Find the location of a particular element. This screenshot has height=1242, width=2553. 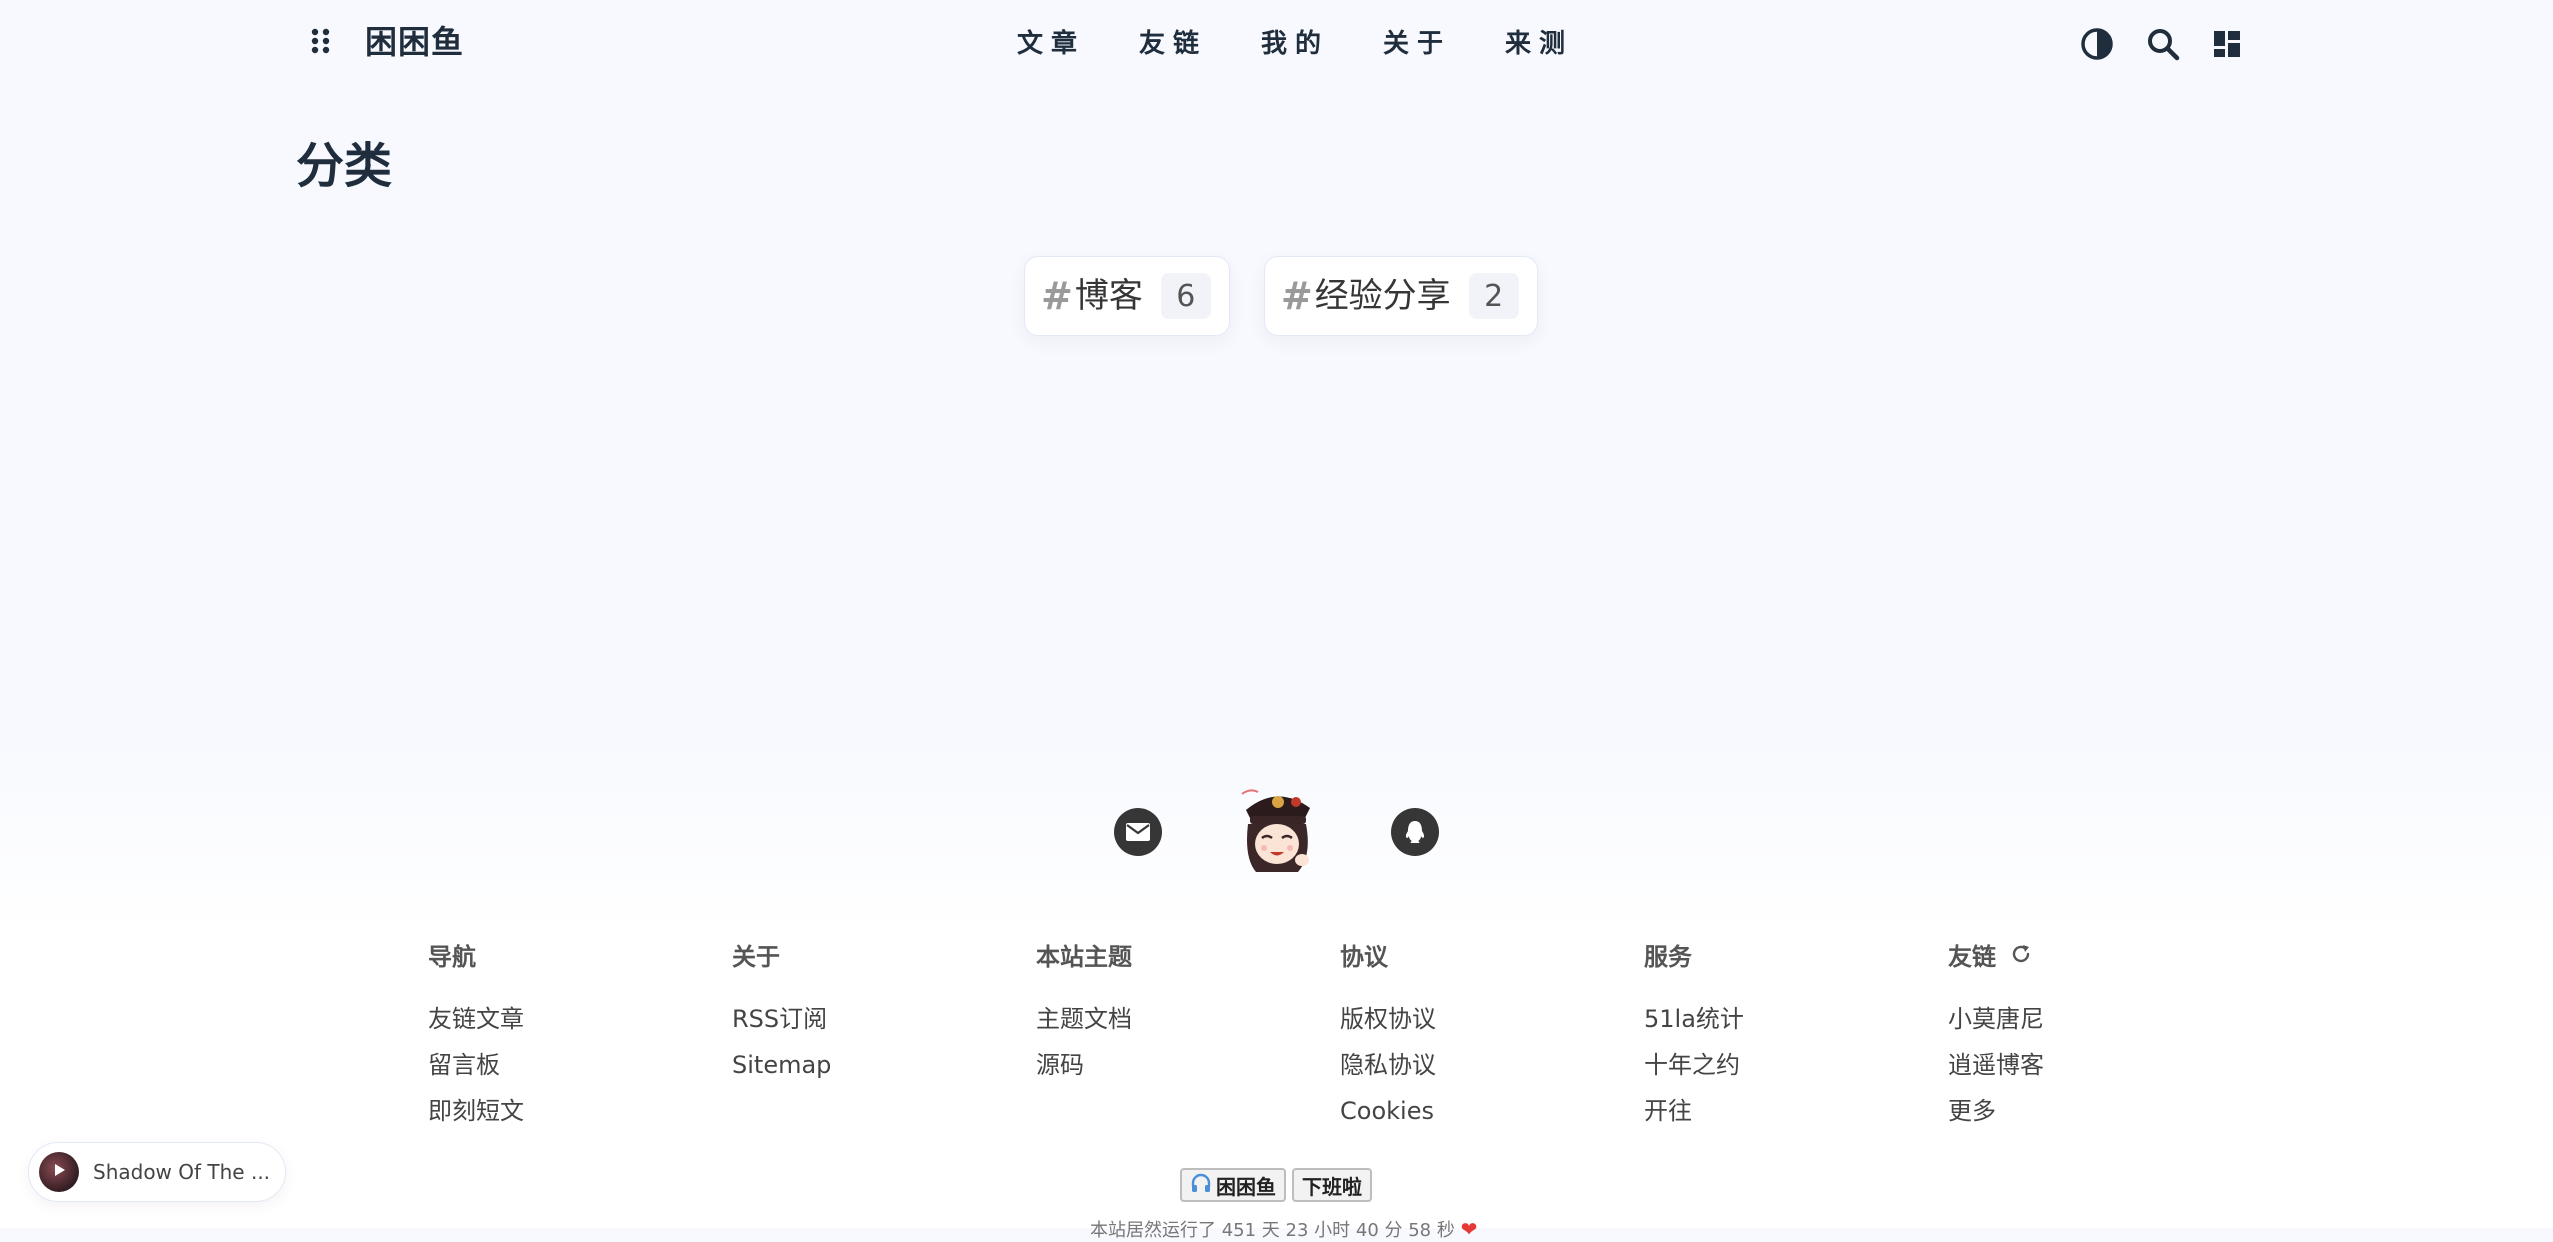

footer-link: 主题文档 is located at coordinates (1188, 1019).